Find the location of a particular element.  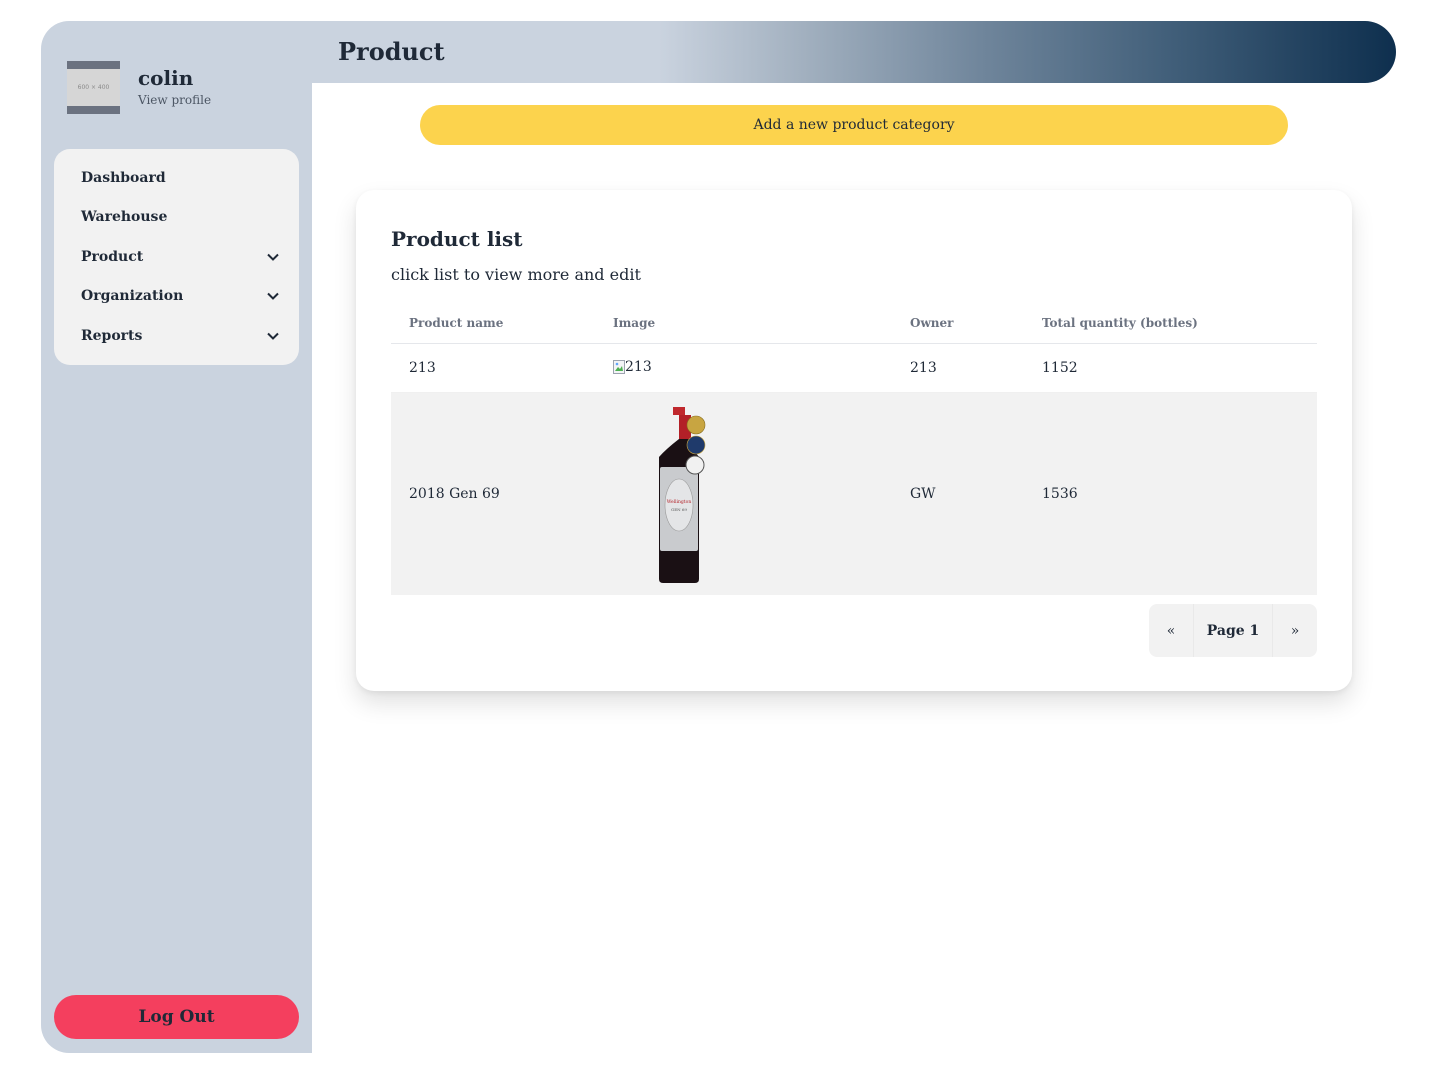

table-row: 2018 Gen 69 Wellington GEN 69 GW 1536 is located at coordinates (854, 494).